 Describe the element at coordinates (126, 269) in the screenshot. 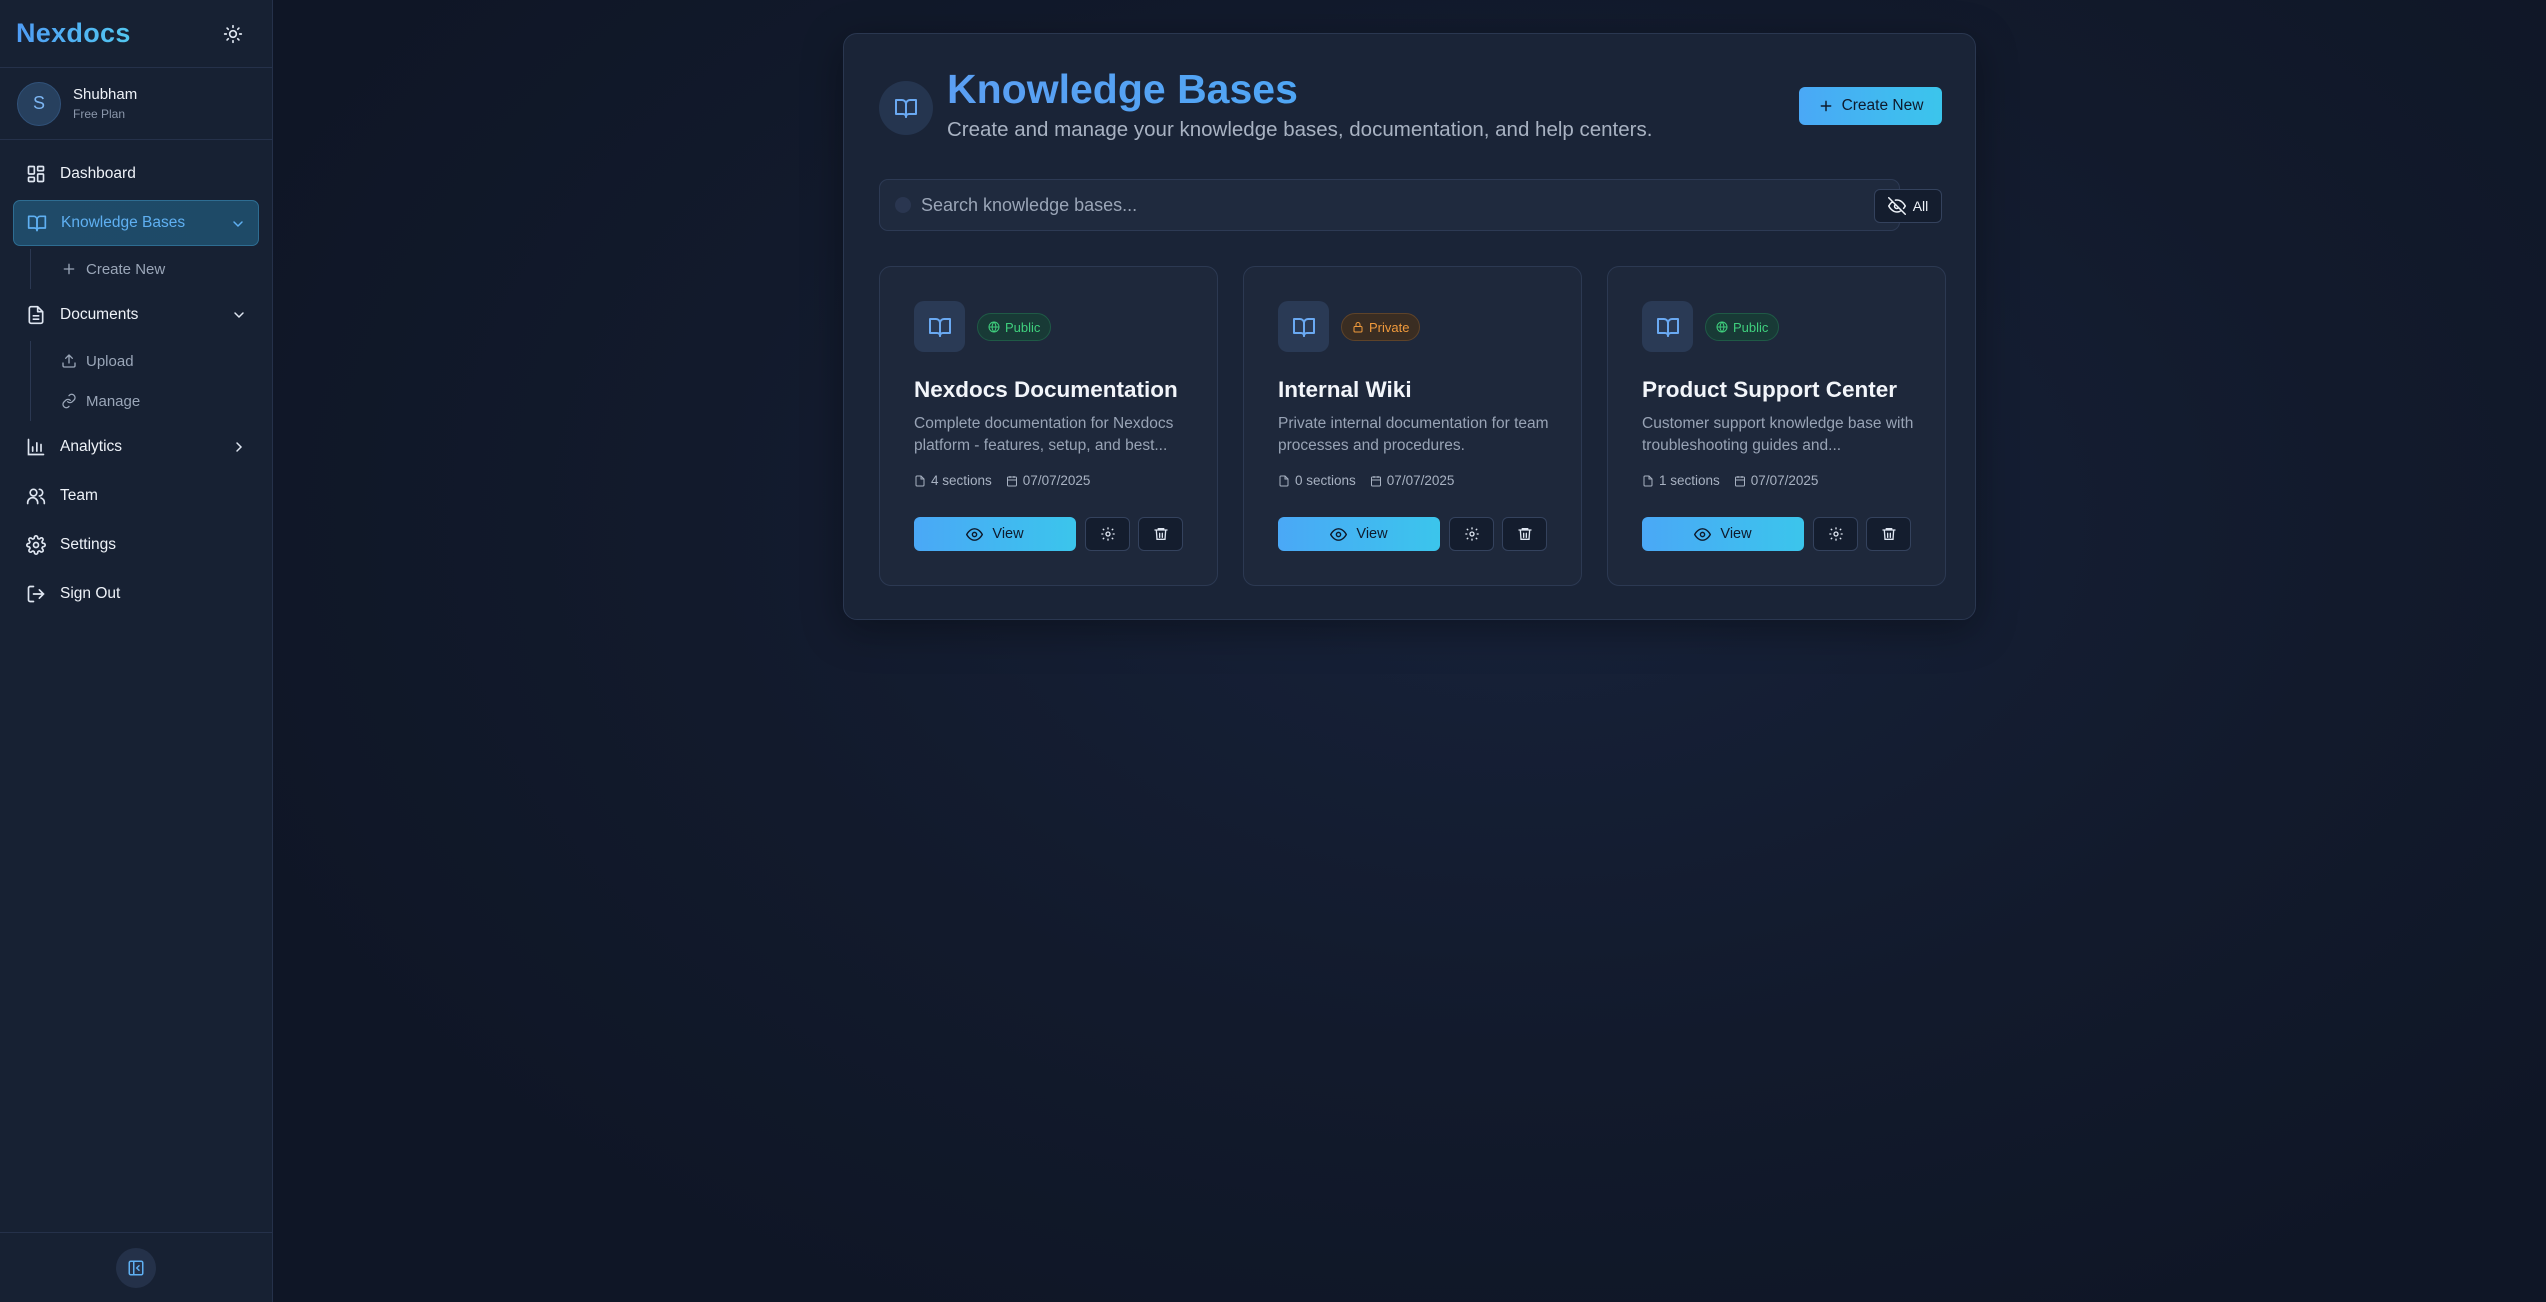

I see `sidebar-subitem-label: Create New` at that location.